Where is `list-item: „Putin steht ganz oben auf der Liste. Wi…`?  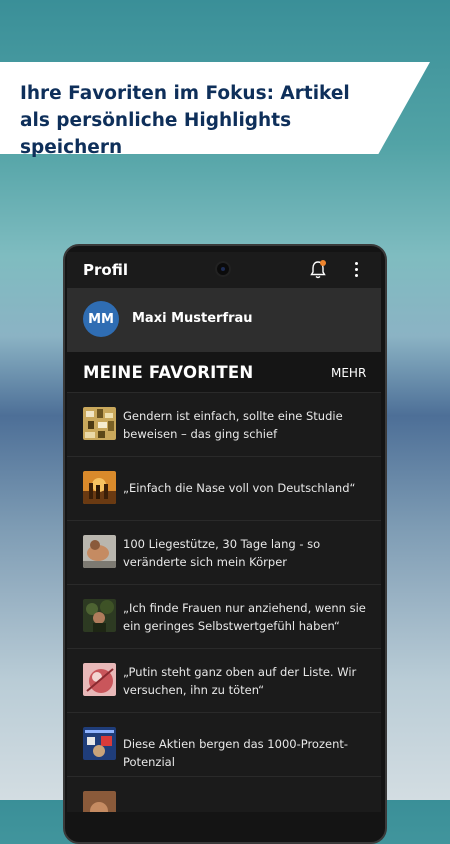 list-item: „Putin steht ganz oben auf der Liste. Wi… is located at coordinates (224, 680).